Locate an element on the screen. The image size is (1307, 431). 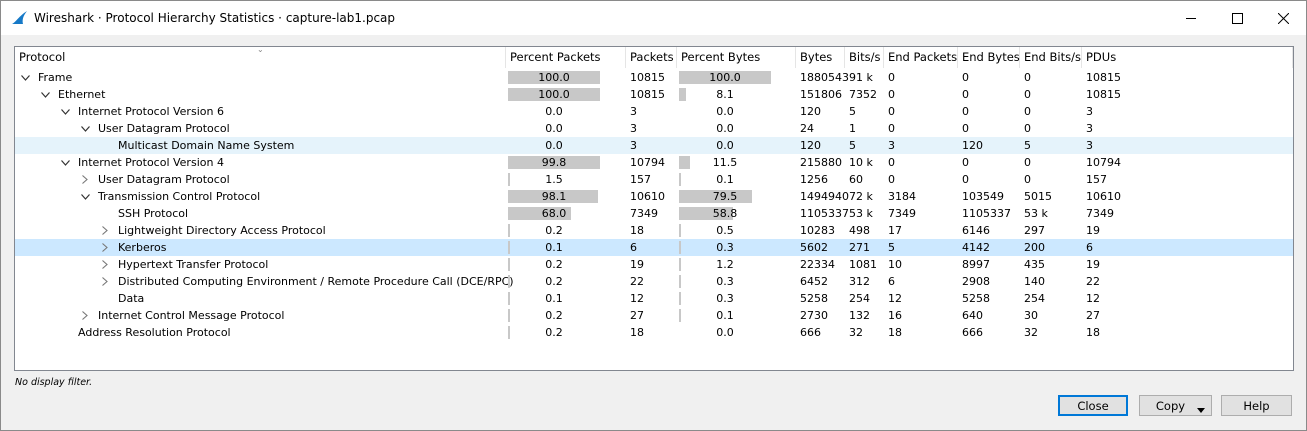
tree-row: Data 0.1 0.3 12 5258 254 12 5258 254 12 is located at coordinates (654, 298).